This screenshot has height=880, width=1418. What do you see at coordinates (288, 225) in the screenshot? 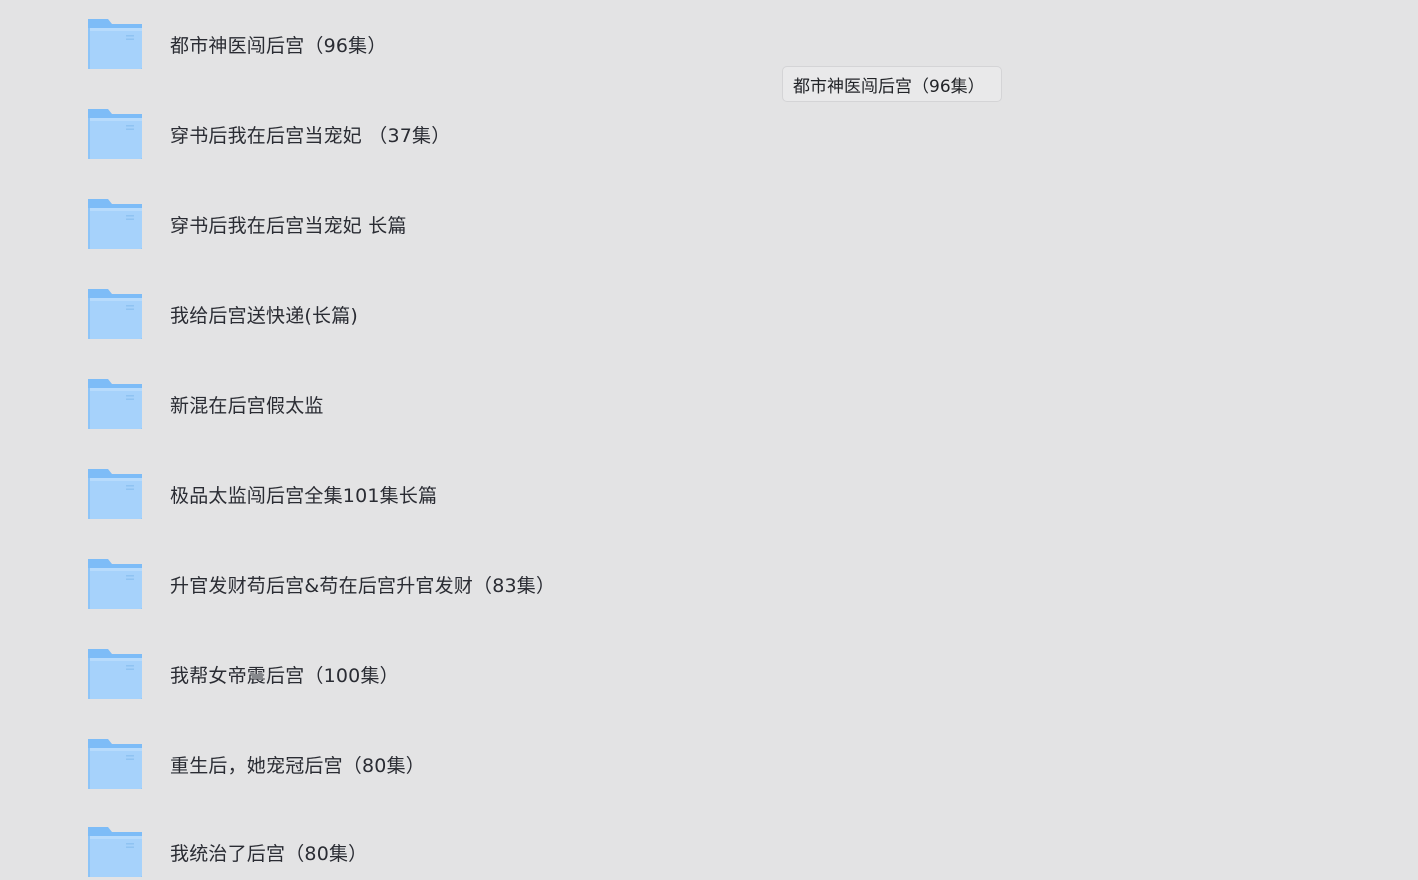
I see `folder-name: 穿书后我在后宫当宠妃 长篇` at bounding box center [288, 225].